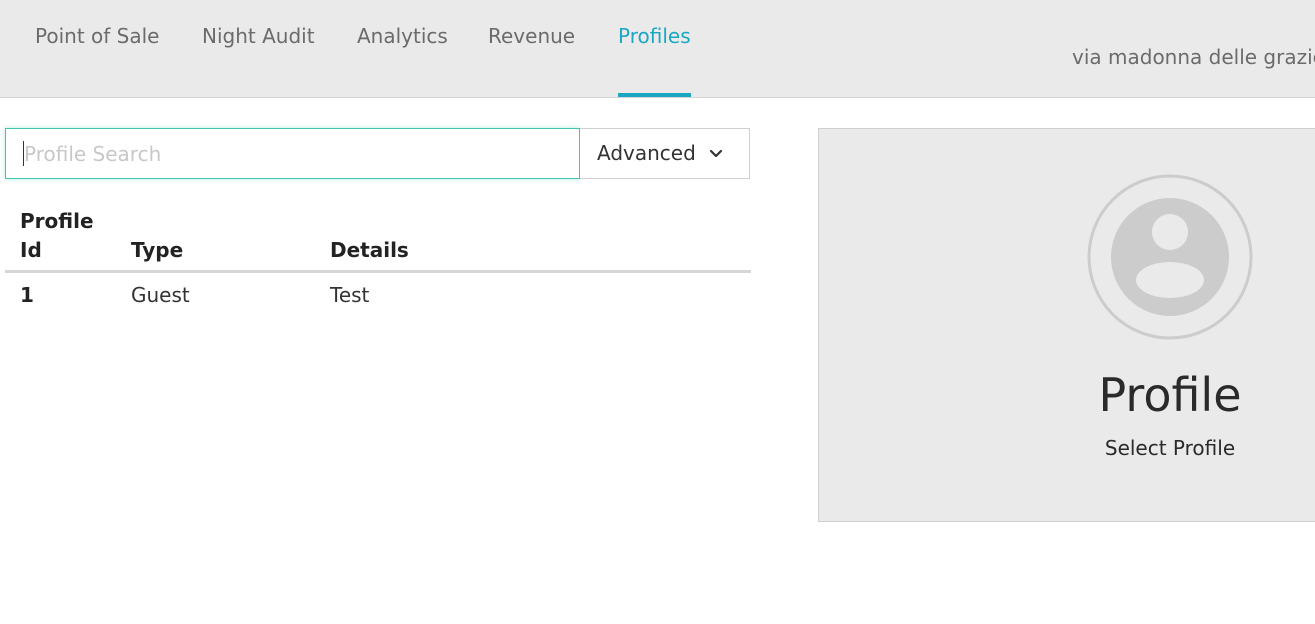 This screenshot has height=624, width=1315. Describe the element at coordinates (27, 295) in the screenshot. I see `cell-profile-id: 1` at that location.